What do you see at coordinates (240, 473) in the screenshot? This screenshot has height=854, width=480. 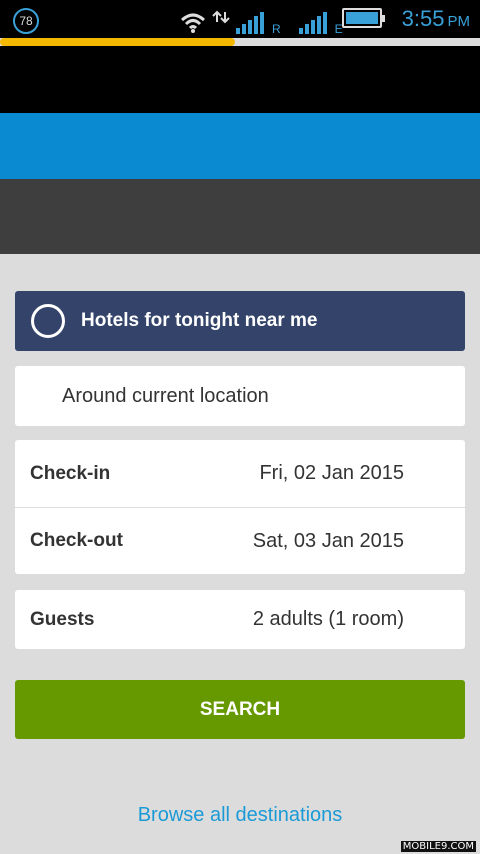 I see `checkin-row: Check-in Fri, 02 Jan 2015` at bounding box center [240, 473].